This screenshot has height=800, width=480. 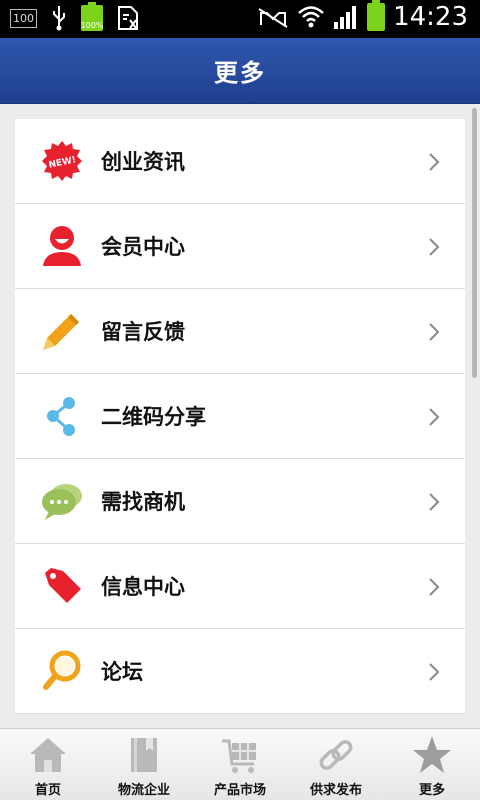 What do you see at coordinates (335, 790) in the screenshot?
I see `tab-label: 供求发布` at bounding box center [335, 790].